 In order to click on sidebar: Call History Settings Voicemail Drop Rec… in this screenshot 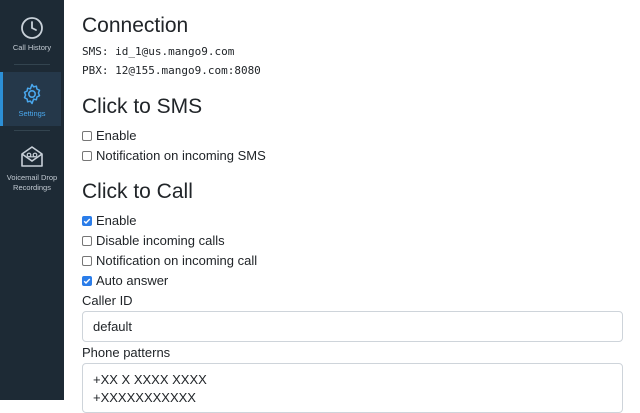, I will do `click(32, 200)`.